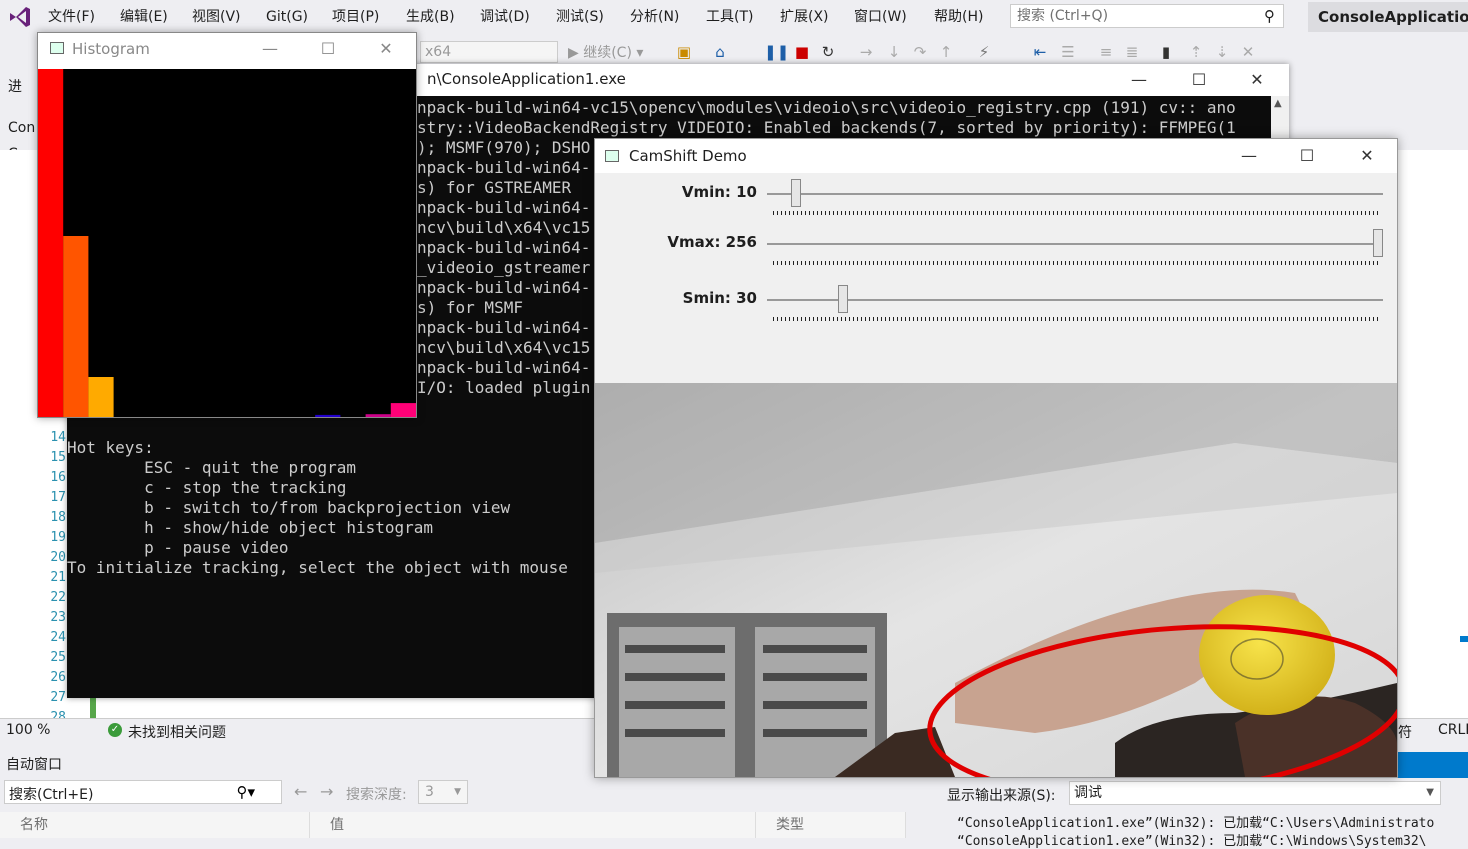 The width and height of the screenshot is (1468, 849). What do you see at coordinates (58, 677) in the screenshot?
I see `line-number: 26` at bounding box center [58, 677].